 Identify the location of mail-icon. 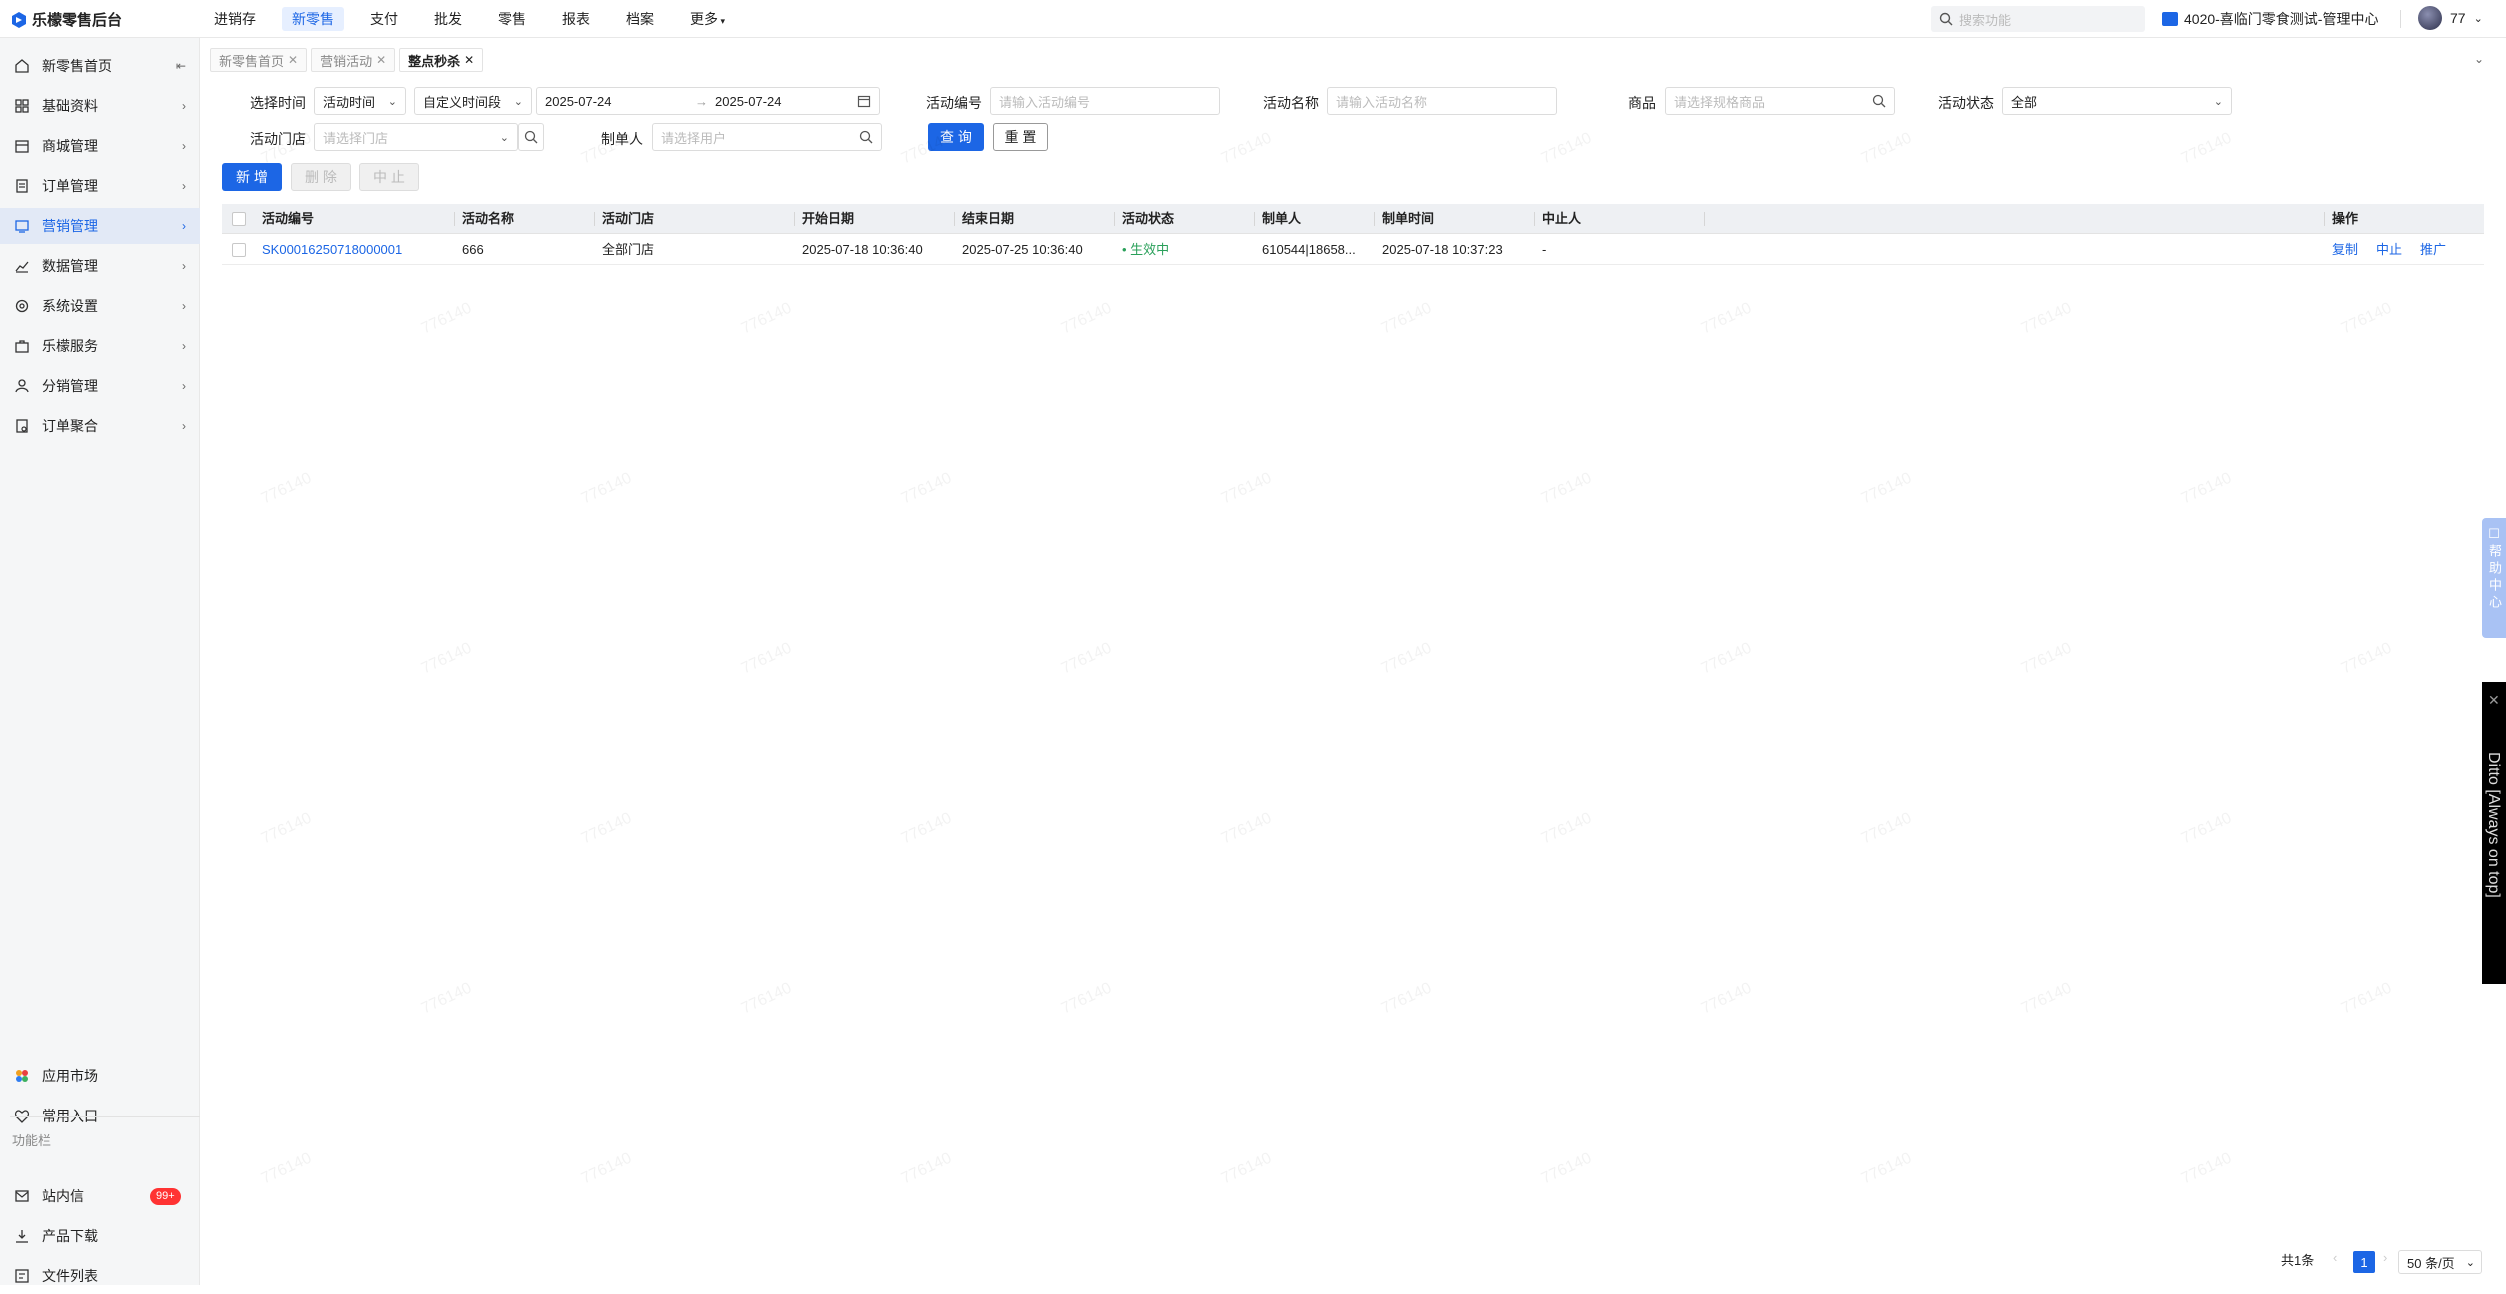
(22, 1196).